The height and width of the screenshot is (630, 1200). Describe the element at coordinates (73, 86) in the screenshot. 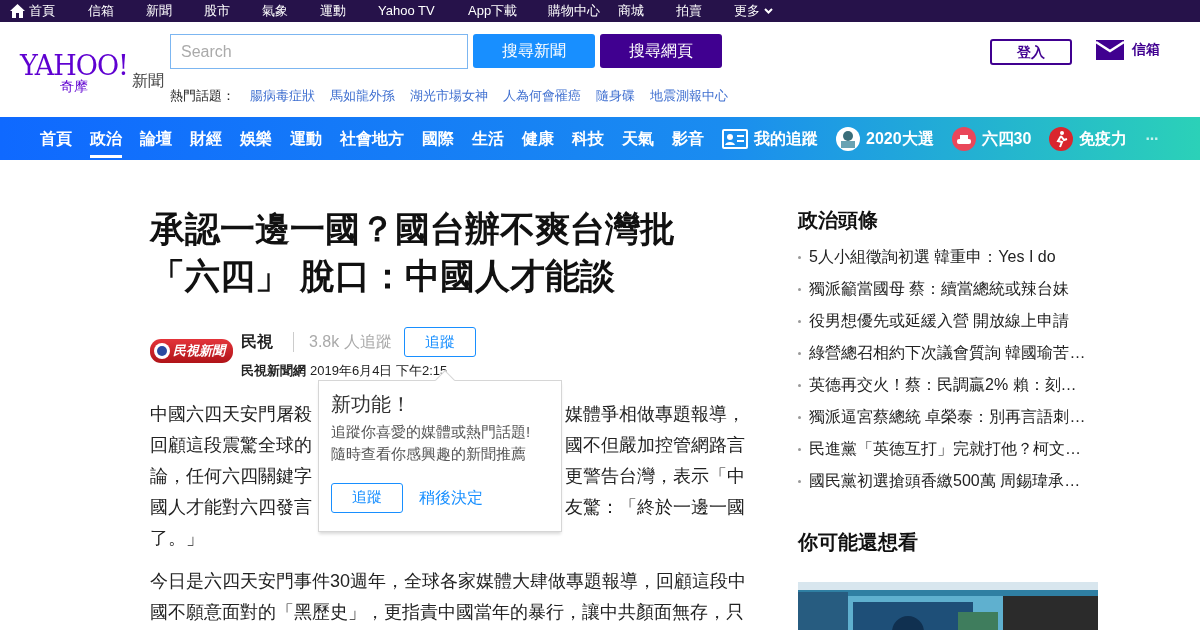

I see `logo-subtext: 奇摩` at that location.